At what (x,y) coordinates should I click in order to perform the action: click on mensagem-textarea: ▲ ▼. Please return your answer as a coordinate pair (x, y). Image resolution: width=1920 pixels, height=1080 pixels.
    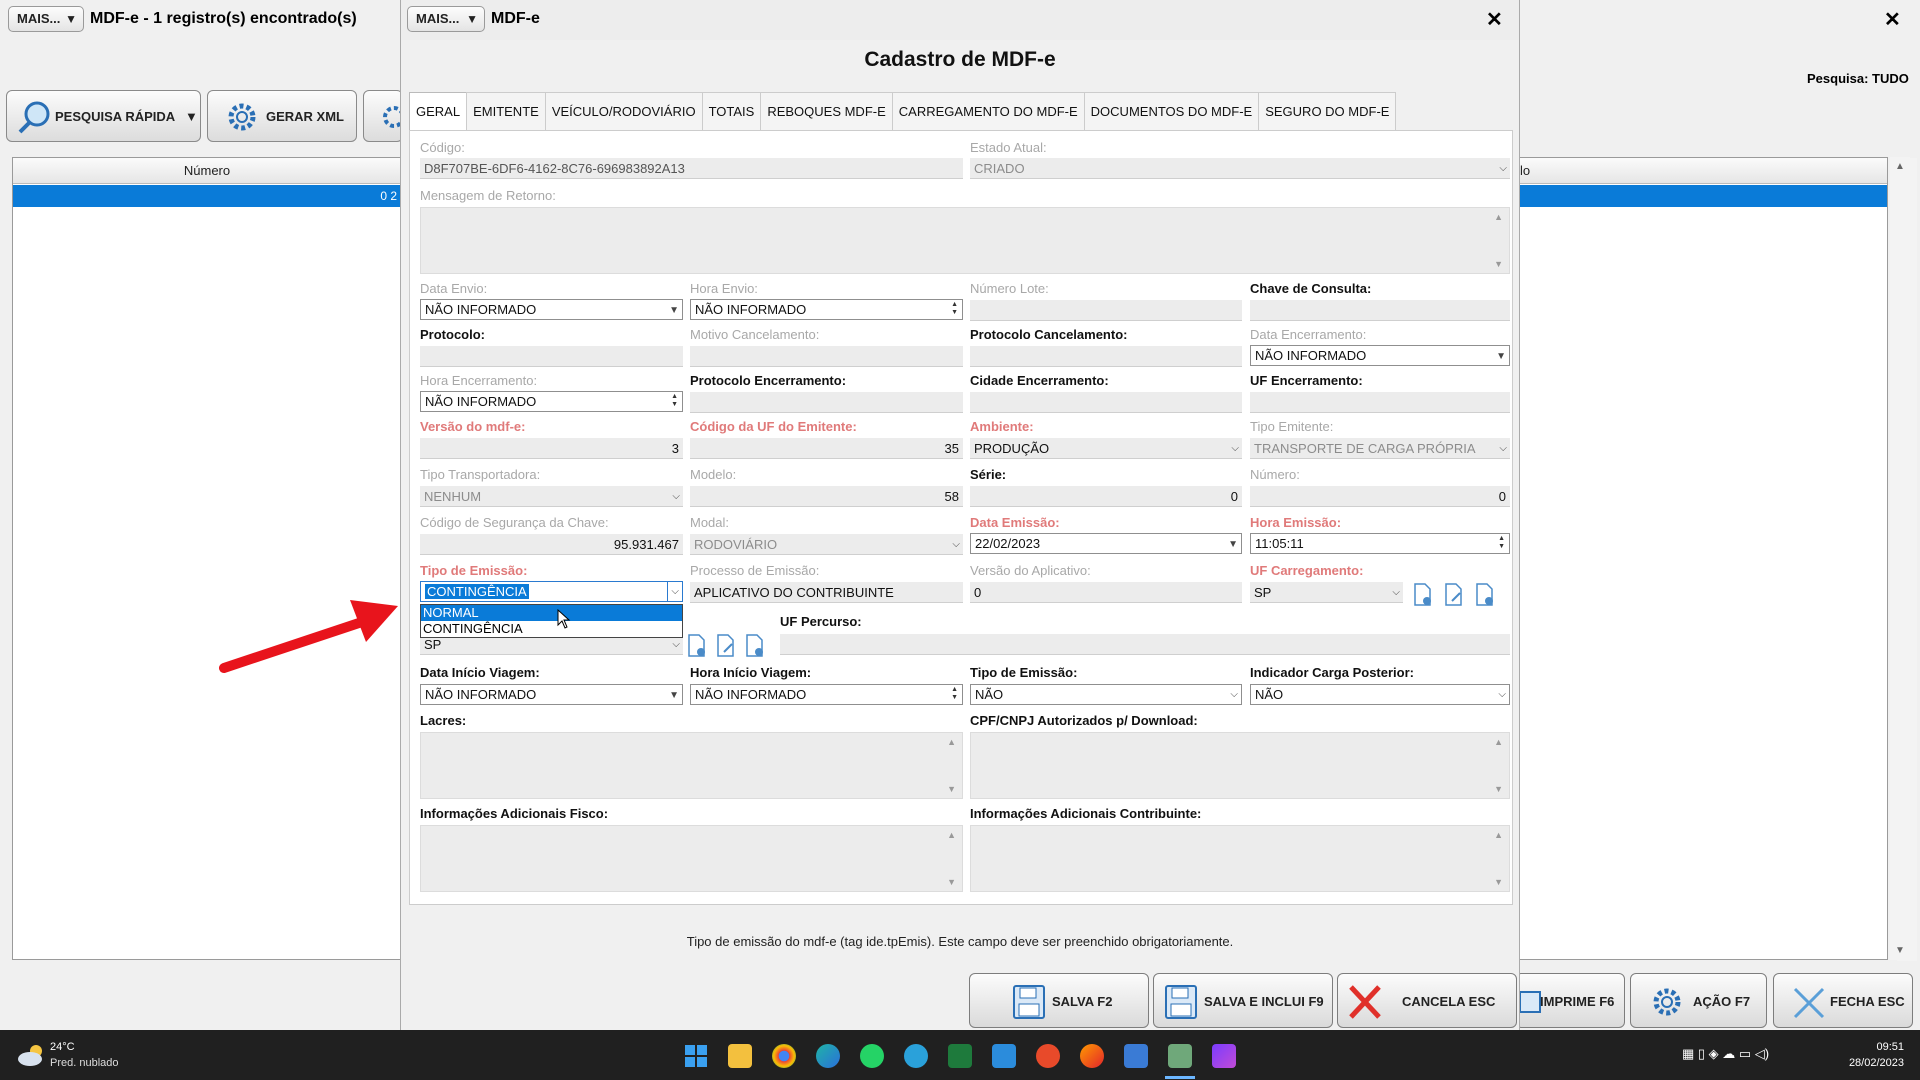
    Looking at the image, I should click on (965, 240).